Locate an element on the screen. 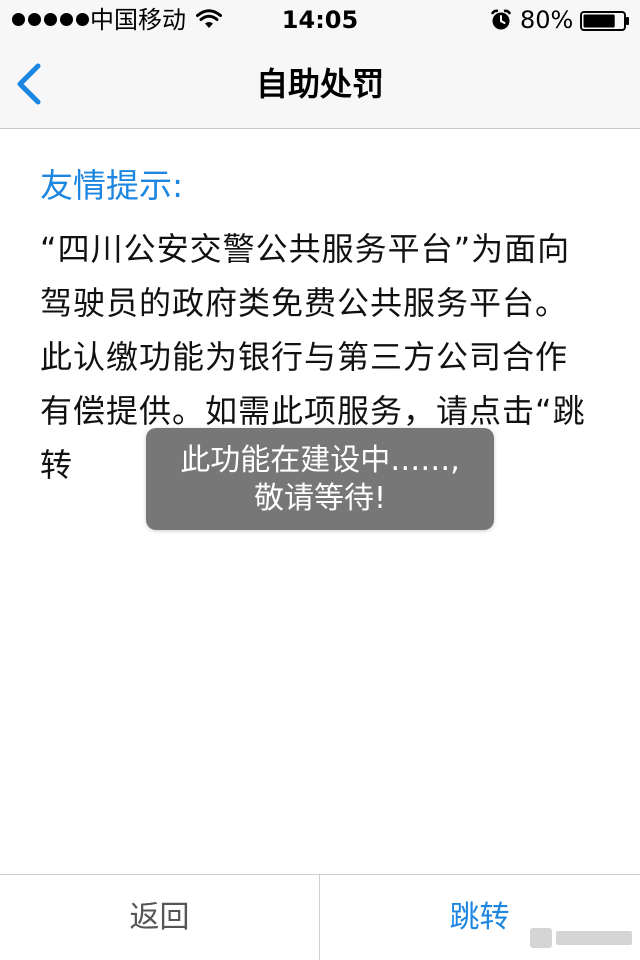  battery-percent: 80% is located at coordinates (547, 20).